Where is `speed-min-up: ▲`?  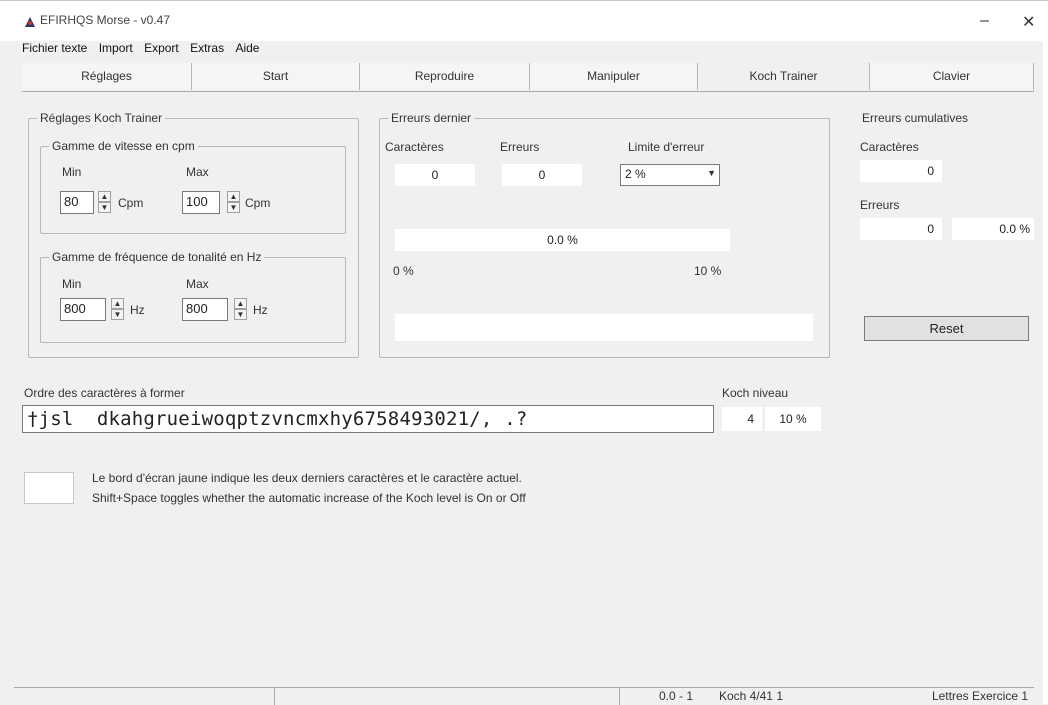
speed-min-up: ▲ is located at coordinates (104, 196).